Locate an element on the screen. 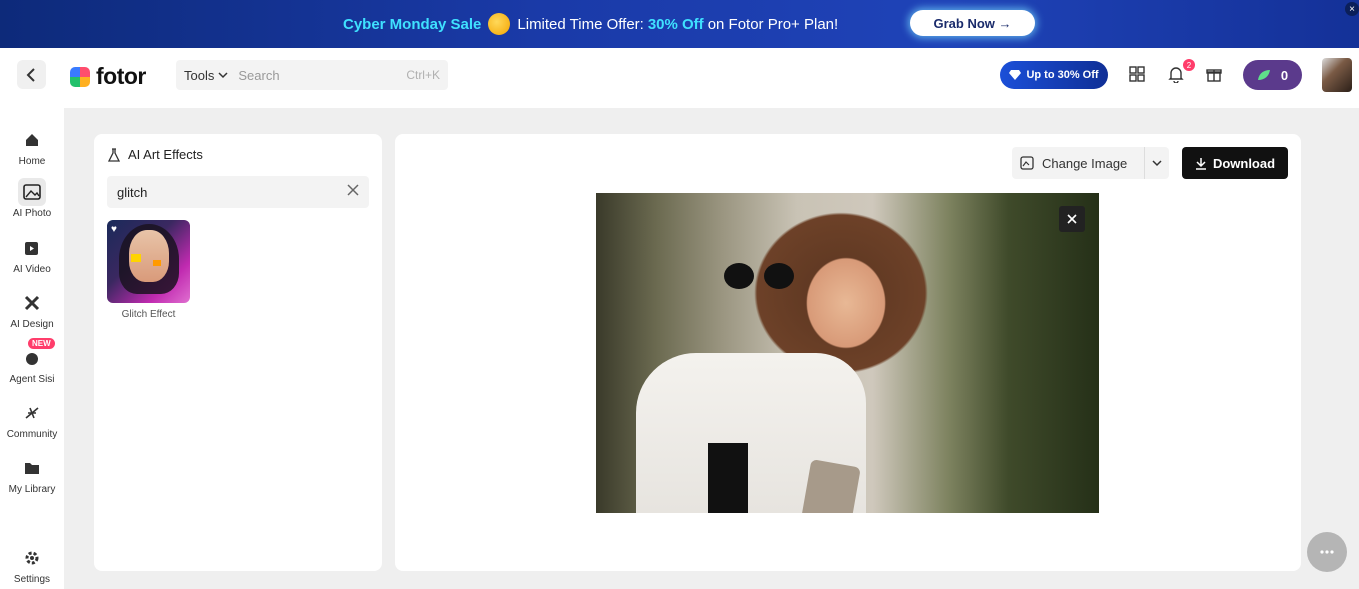  sidebar-item-ai-design: AI Design is located at coordinates (32, 309).